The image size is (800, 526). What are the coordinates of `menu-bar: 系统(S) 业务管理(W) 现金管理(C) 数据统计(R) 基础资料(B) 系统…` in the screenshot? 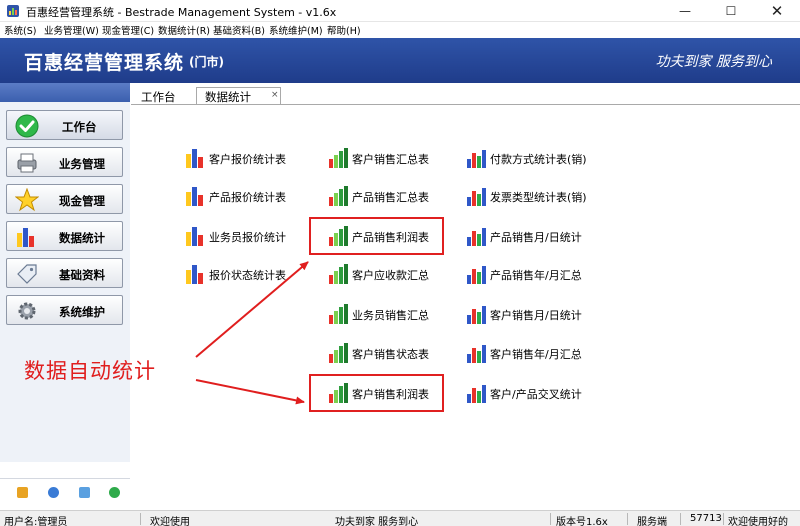 It's located at (400, 30).